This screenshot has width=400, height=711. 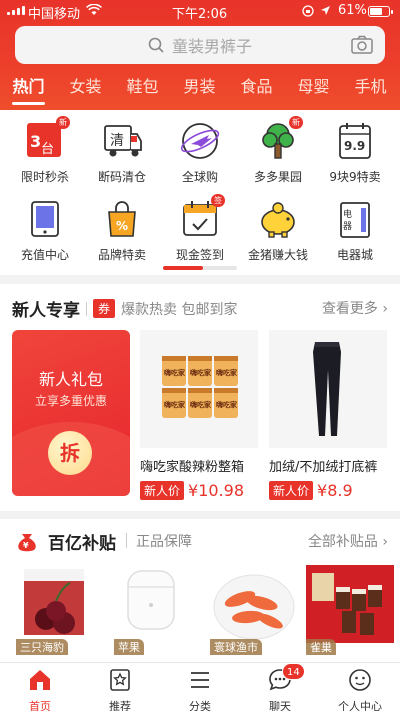 What do you see at coordinates (313, 89) in the screenshot?
I see `tab-baby: 母婴` at bounding box center [313, 89].